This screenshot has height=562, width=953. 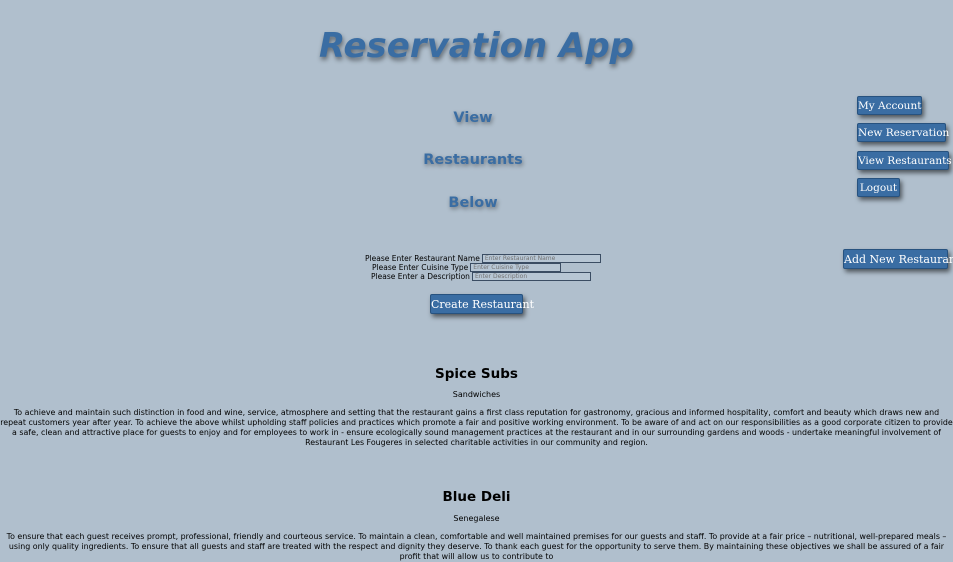 I want to click on restaurant-name-input, so click(x=541, y=258).